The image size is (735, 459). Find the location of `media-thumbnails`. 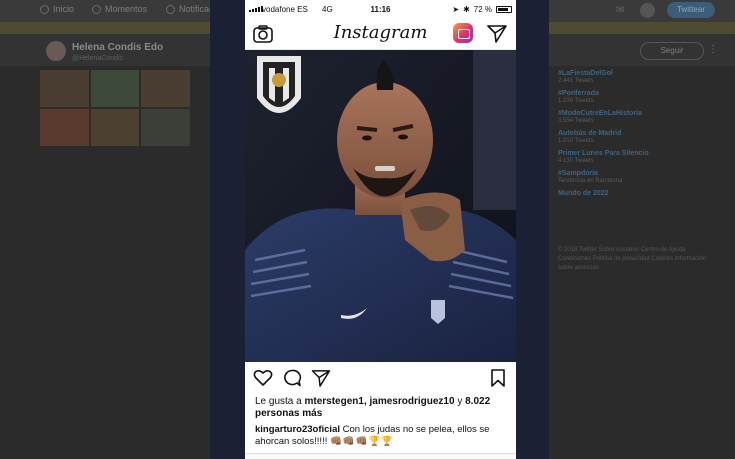

media-thumbnails is located at coordinates (115, 108).